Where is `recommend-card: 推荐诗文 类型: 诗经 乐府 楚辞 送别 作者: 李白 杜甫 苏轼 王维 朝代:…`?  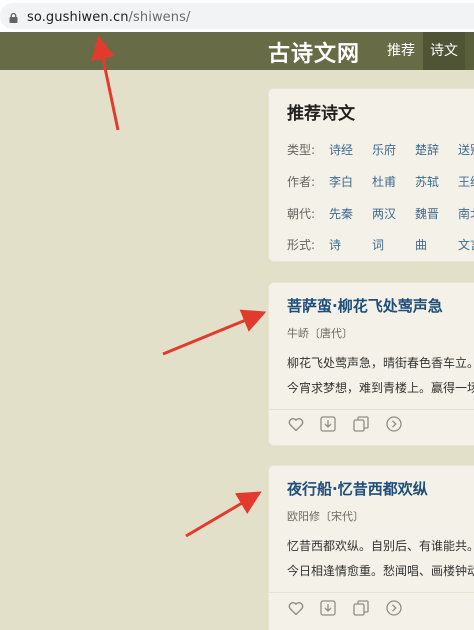 recommend-card: 推荐诗文 类型: 诗经 乐府 楚辞 送别 作者: 李白 杜甫 苏轼 王维 朝代:… is located at coordinates (371, 175).